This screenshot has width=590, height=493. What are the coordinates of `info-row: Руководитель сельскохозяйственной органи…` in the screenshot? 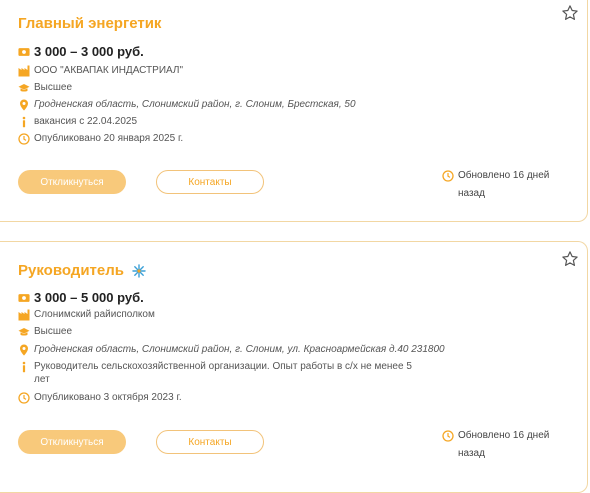 It's located at (218, 373).